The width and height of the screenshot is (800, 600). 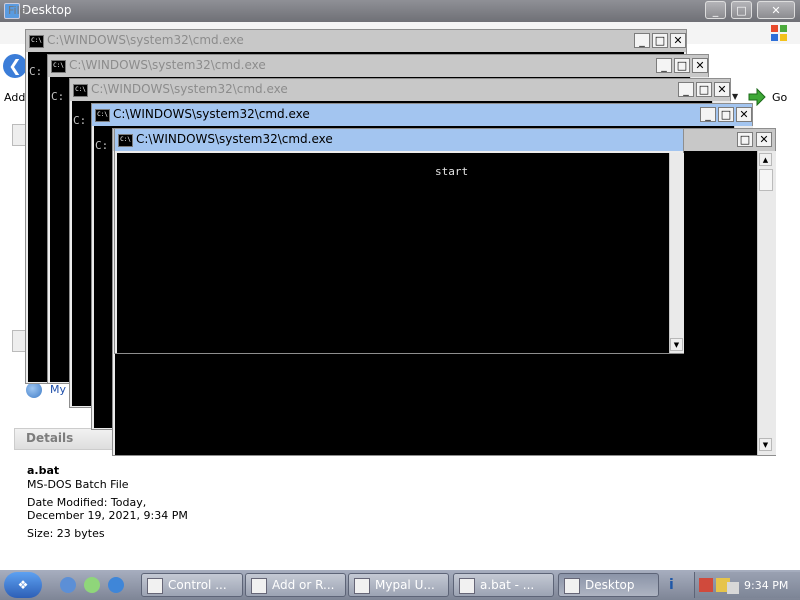 I want to click on cmd-window-front-title: C:\WINDOWS\system32\cmd.exe, so click(x=234, y=139).